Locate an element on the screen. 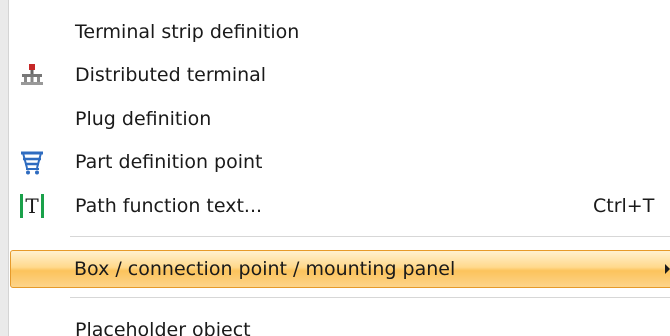 The width and height of the screenshot is (670, 336). menu-item-plug-definition: Plug definition is located at coordinates (339, 119).